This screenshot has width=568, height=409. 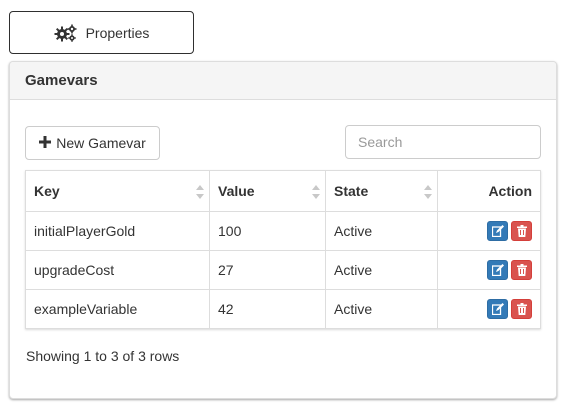 I want to click on cell-key: upgradeCost, so click(x=117, y=270).